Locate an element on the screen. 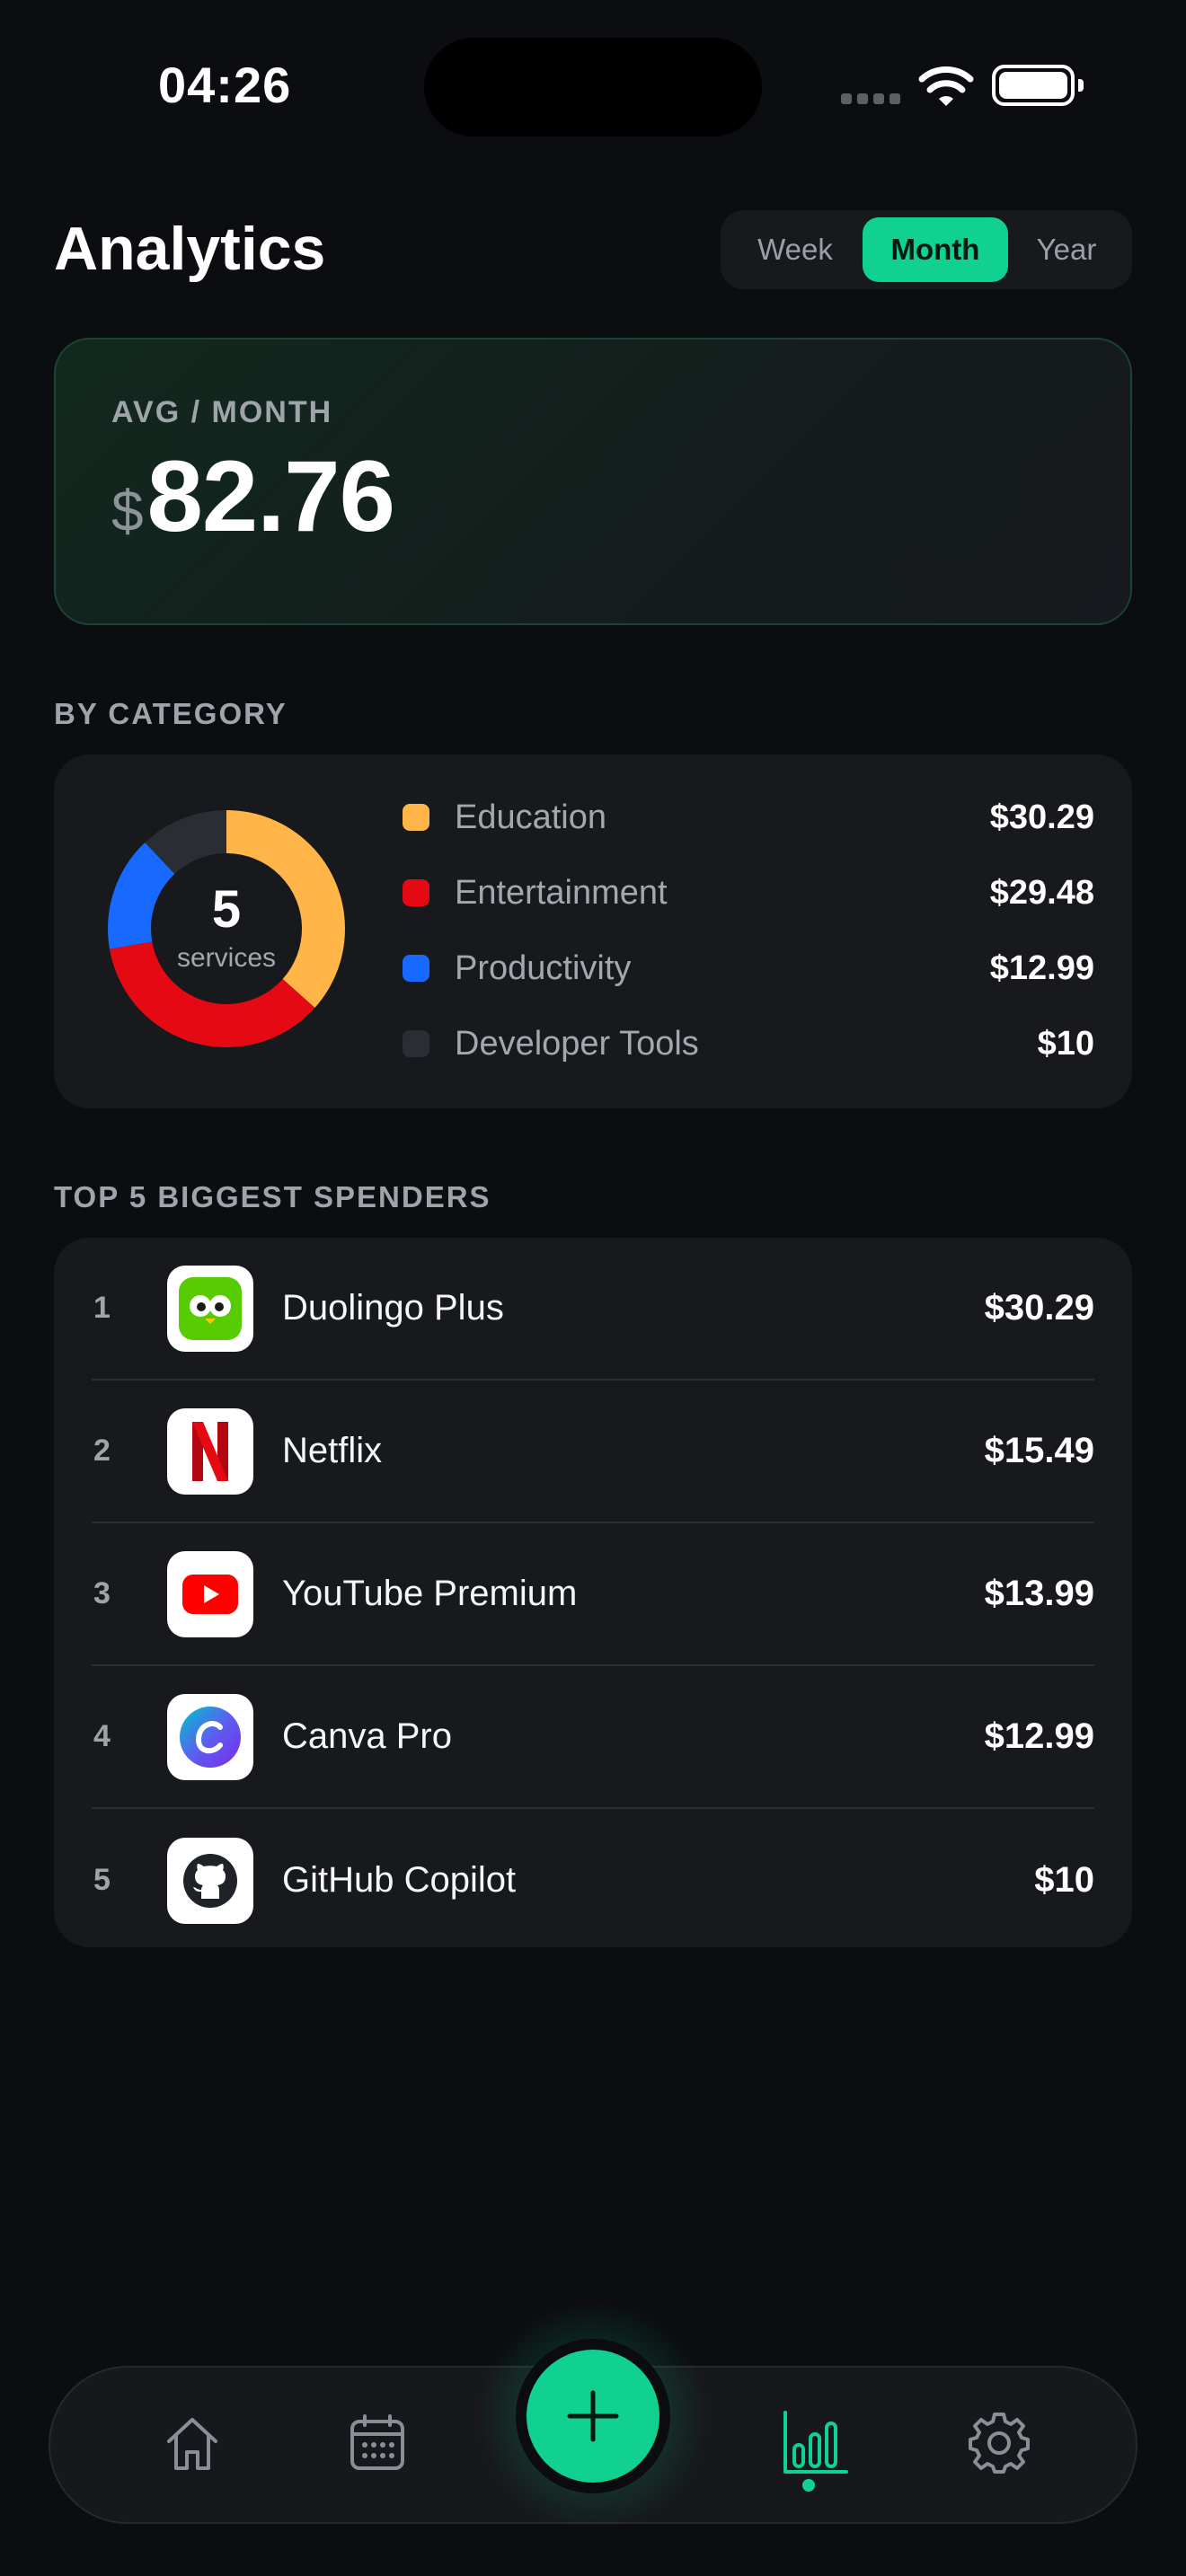 The image size is (1186, 2576). spender-rank: 4 is located at coordinates (102, 1736).